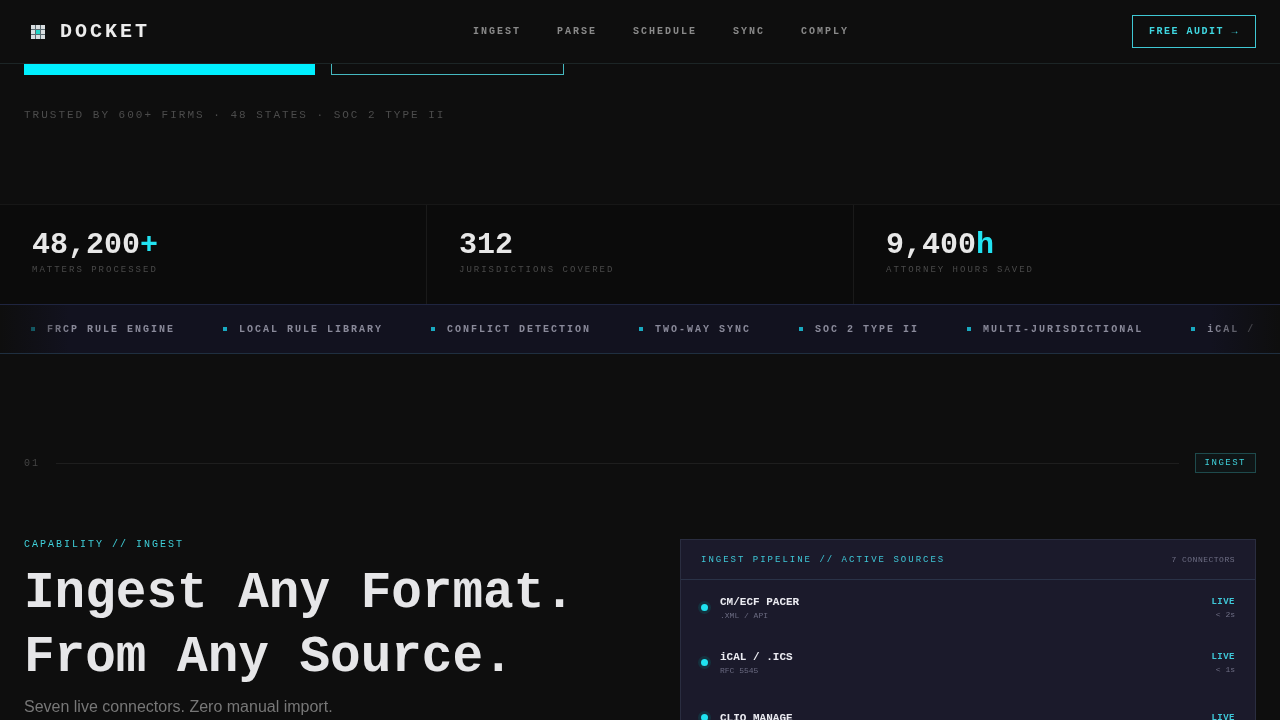 The width and height of the screenshot is (1280, 720). I want to click on section-heading: Ingest Any Format. From Any Source., so click(300, 626).